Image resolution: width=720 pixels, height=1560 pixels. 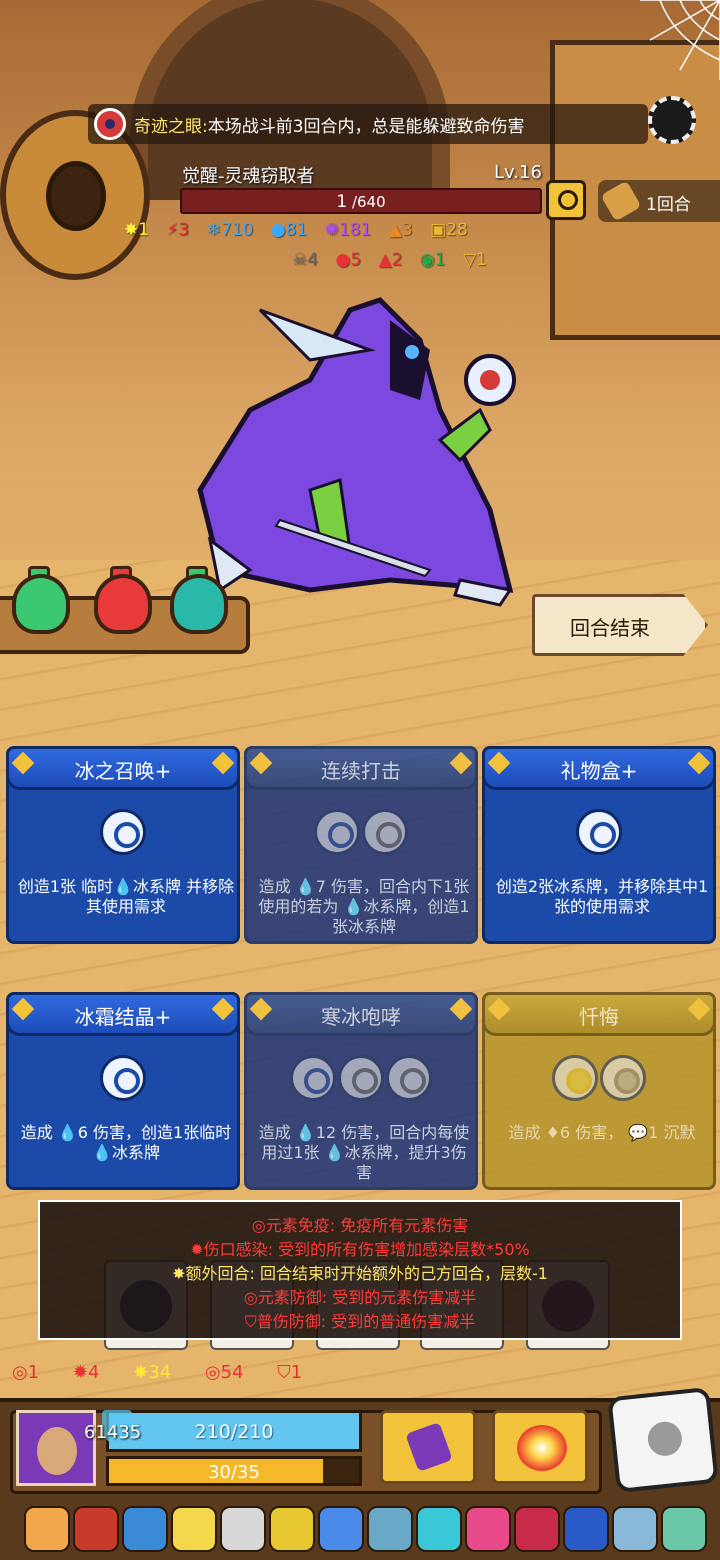 What do you see at coordinates (474, 260) in the screenshot?
I see `triangle-icon: ▽1` at bounding box center [474, 260].